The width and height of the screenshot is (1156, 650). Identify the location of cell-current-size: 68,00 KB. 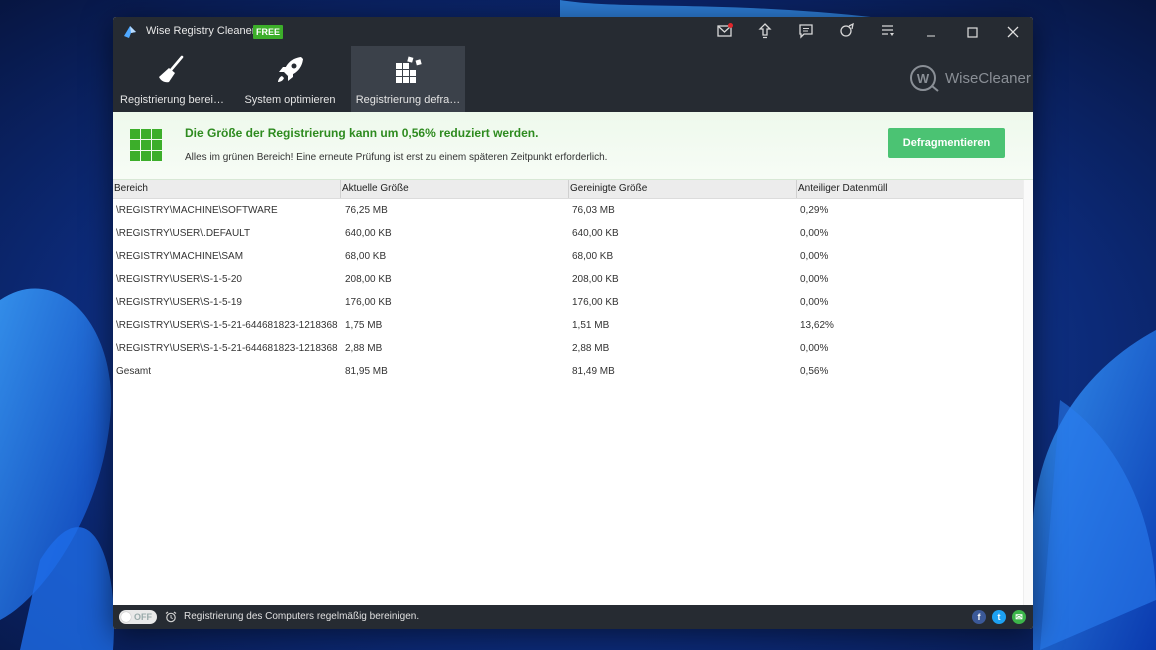
(366, 256).